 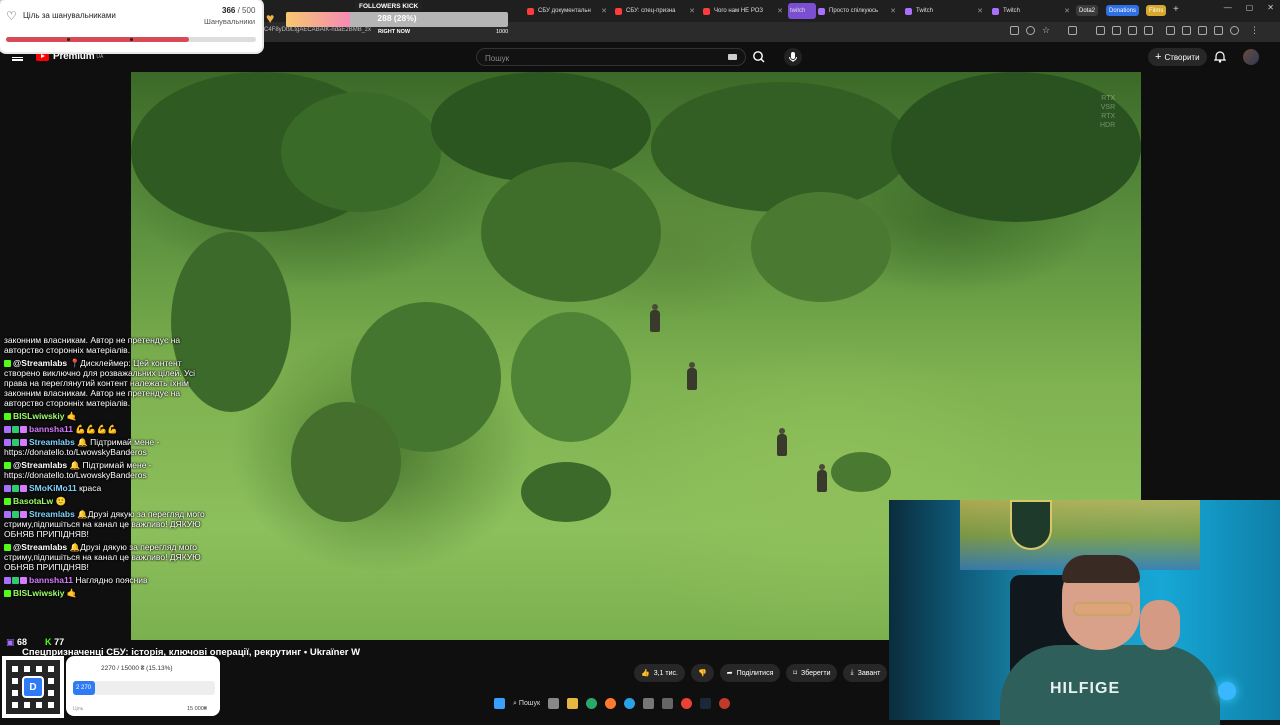 I want to click on browser-tab: СБУ: спец-призна ✕, so click(x=655, y=11).